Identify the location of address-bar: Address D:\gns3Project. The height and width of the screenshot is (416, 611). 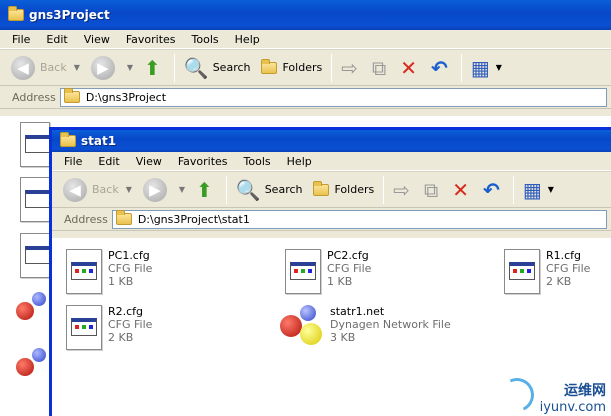
(305, 97).